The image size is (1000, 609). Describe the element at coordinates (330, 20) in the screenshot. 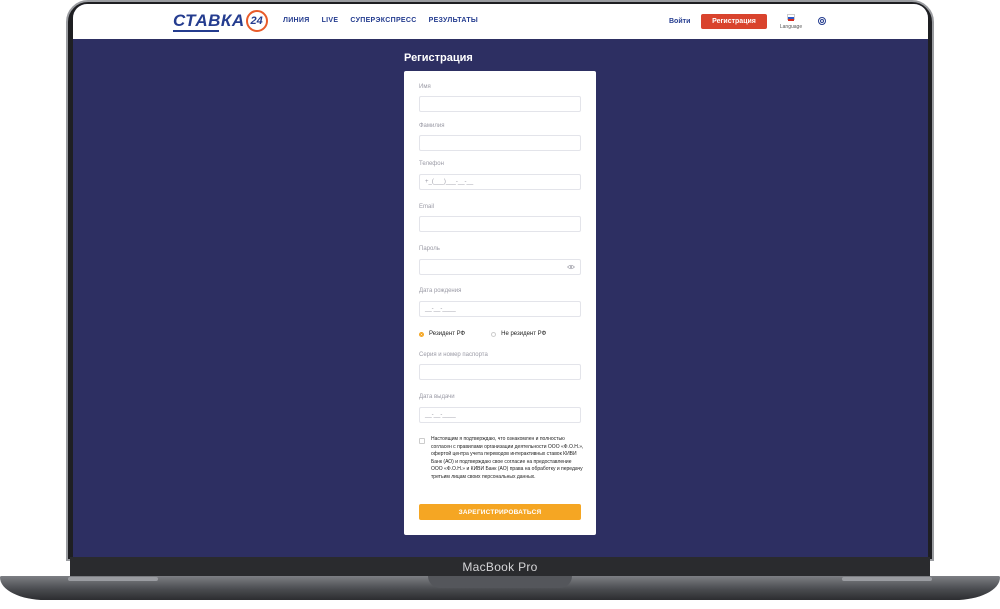

I see `nav-live: LIVE` at that location.